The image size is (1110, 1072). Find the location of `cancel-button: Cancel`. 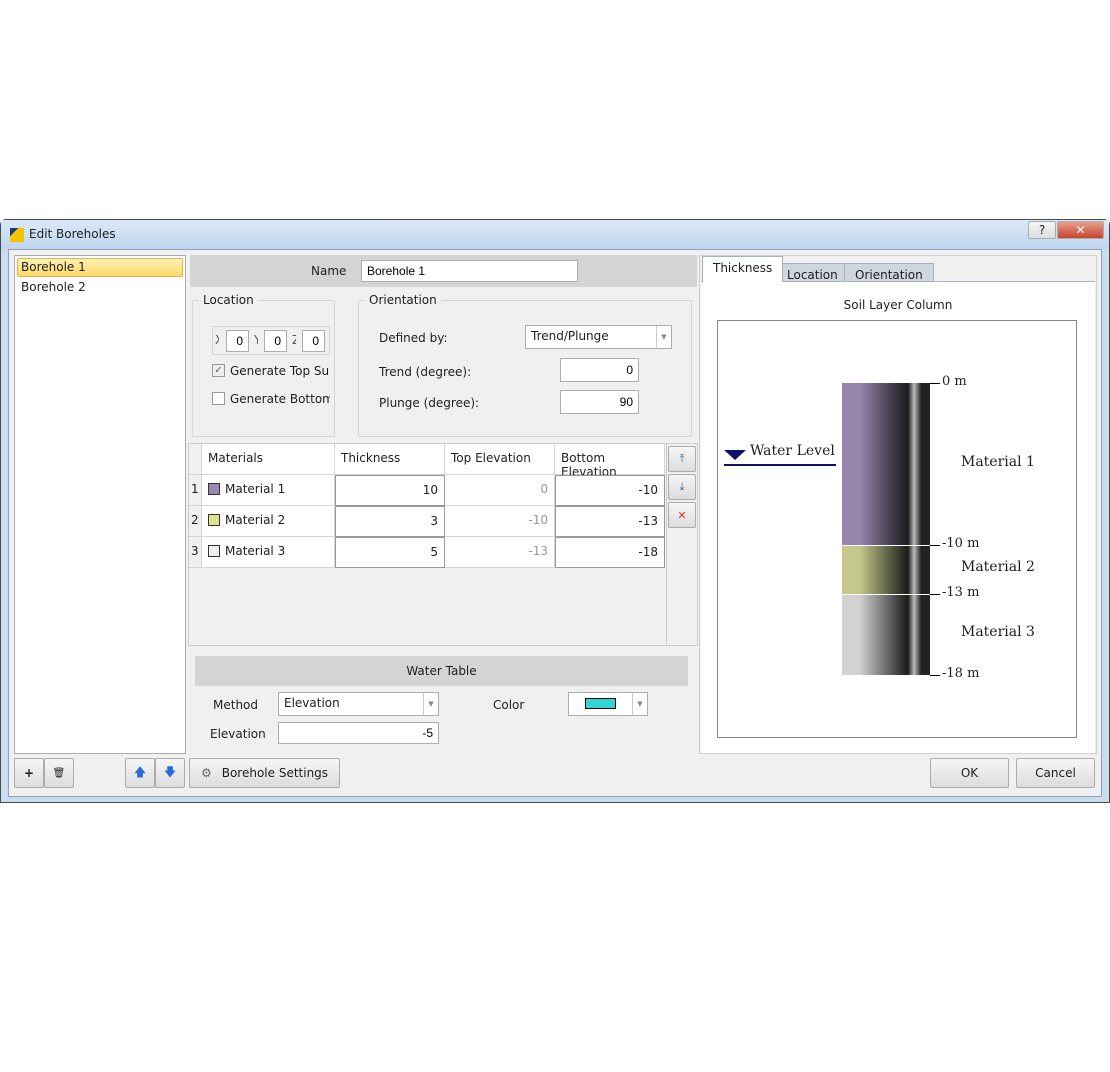

cancel-button: Cancel is located at coordinates (1055, 773).